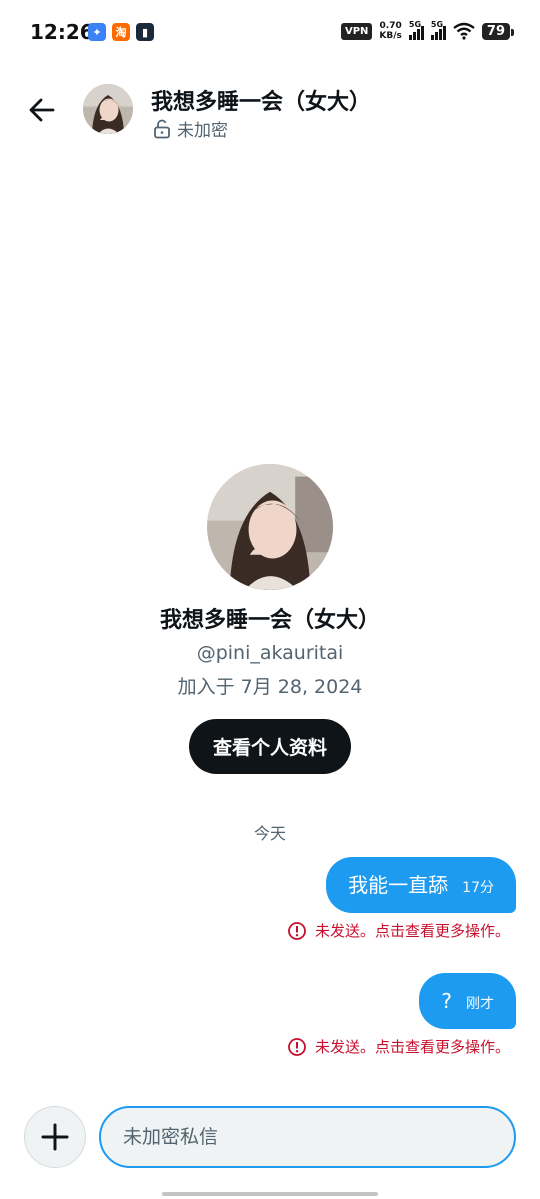 Image resolution: width=540 pixels, height=1199 pixels. Describe the element at coordinates (162, 128) in the screenshot. I see `unlock-icon` at that location.